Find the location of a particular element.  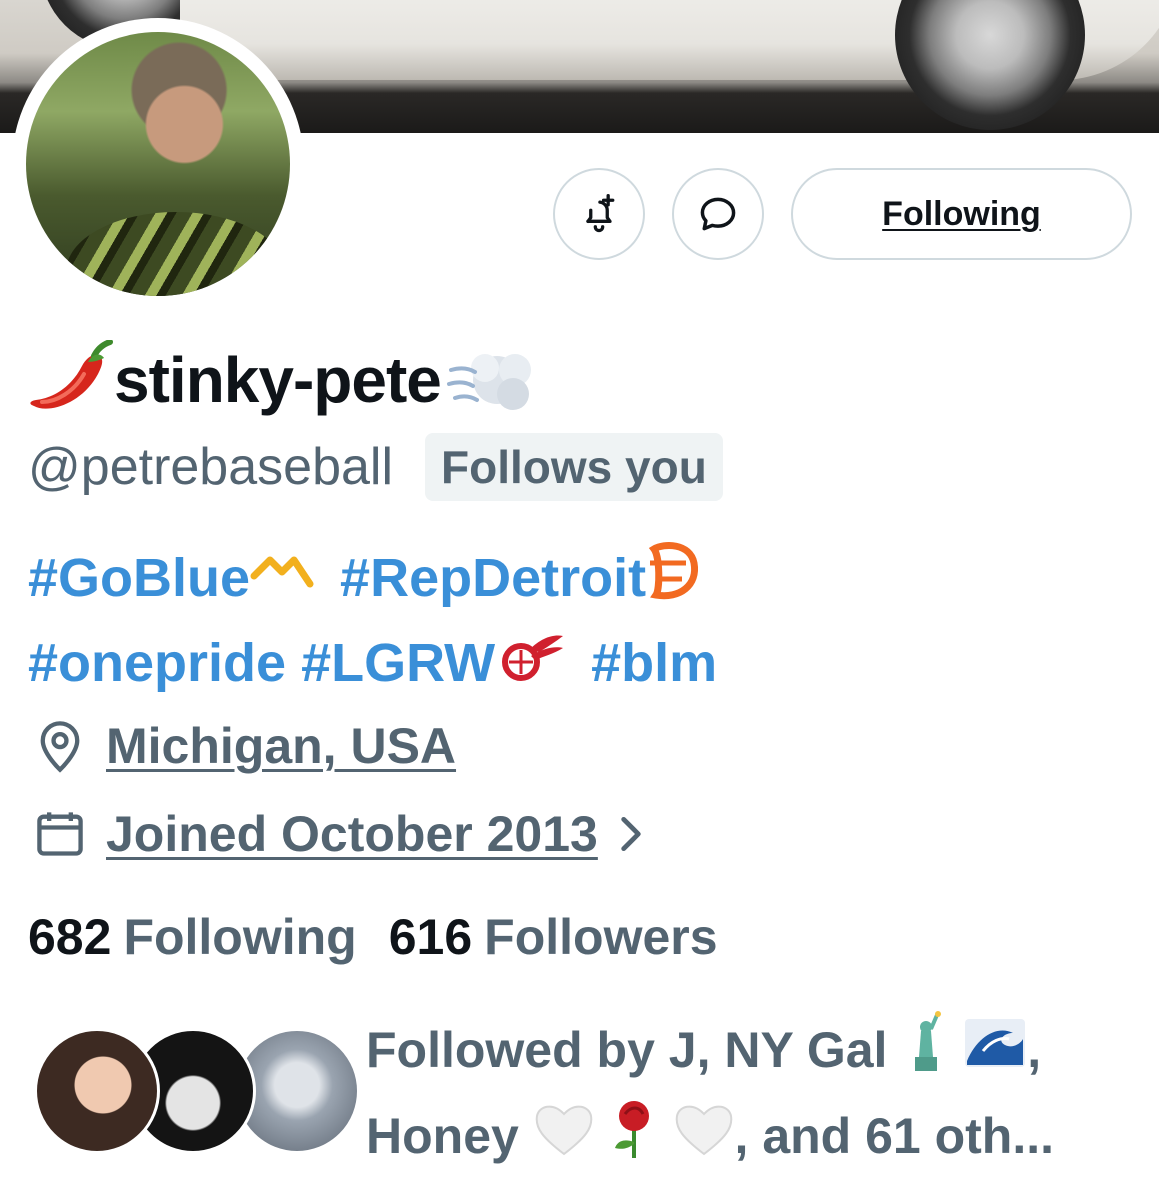

hashtag-onepride: #onepride is located at coordinates (157, 663).